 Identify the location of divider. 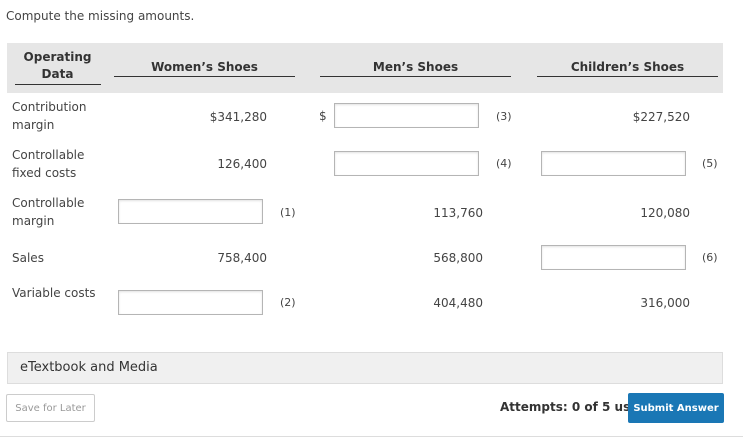
(371, 436).